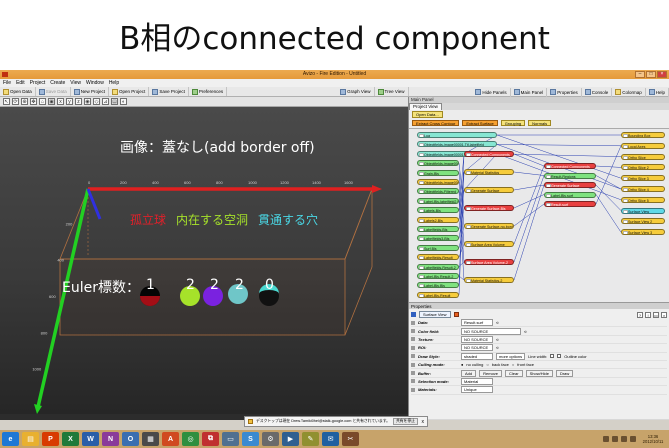  What do you see at coordinates (190, 439) in the screenshot?
I see `chrome-icon: ◎` at bounding box center [190, 439].